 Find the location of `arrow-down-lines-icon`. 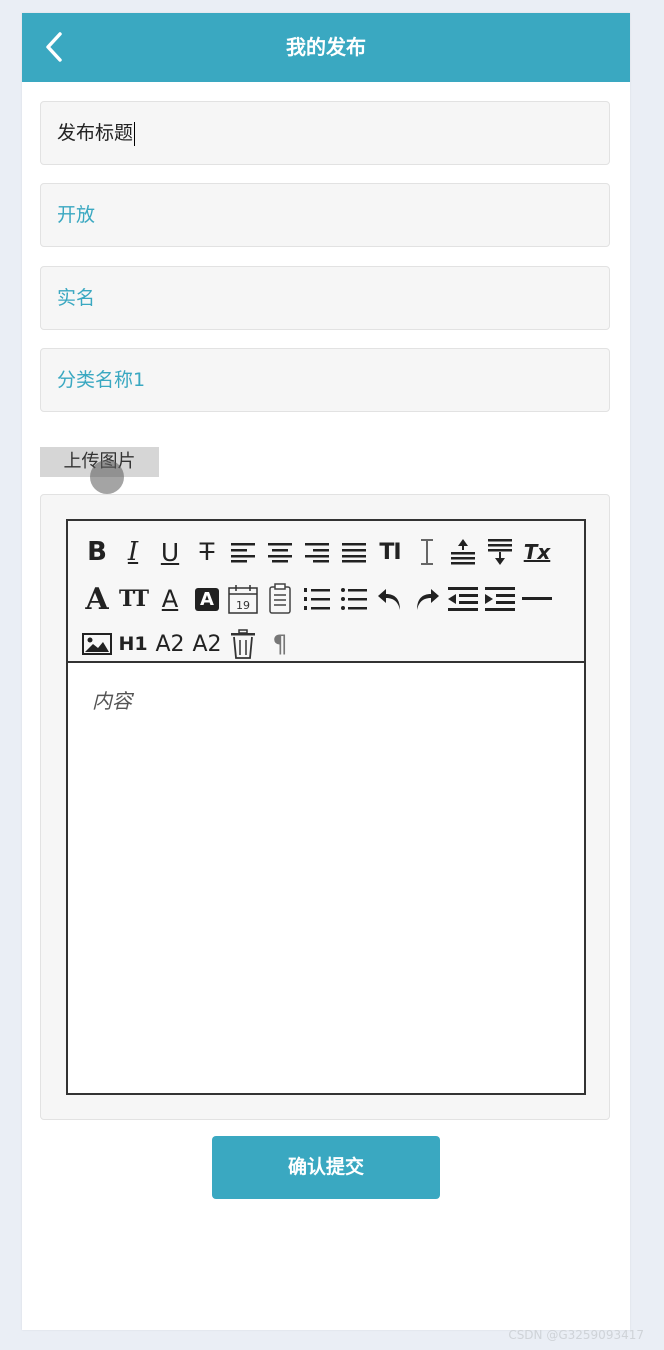

arrow-down-lines-icon is located at coordinates (500, 552).